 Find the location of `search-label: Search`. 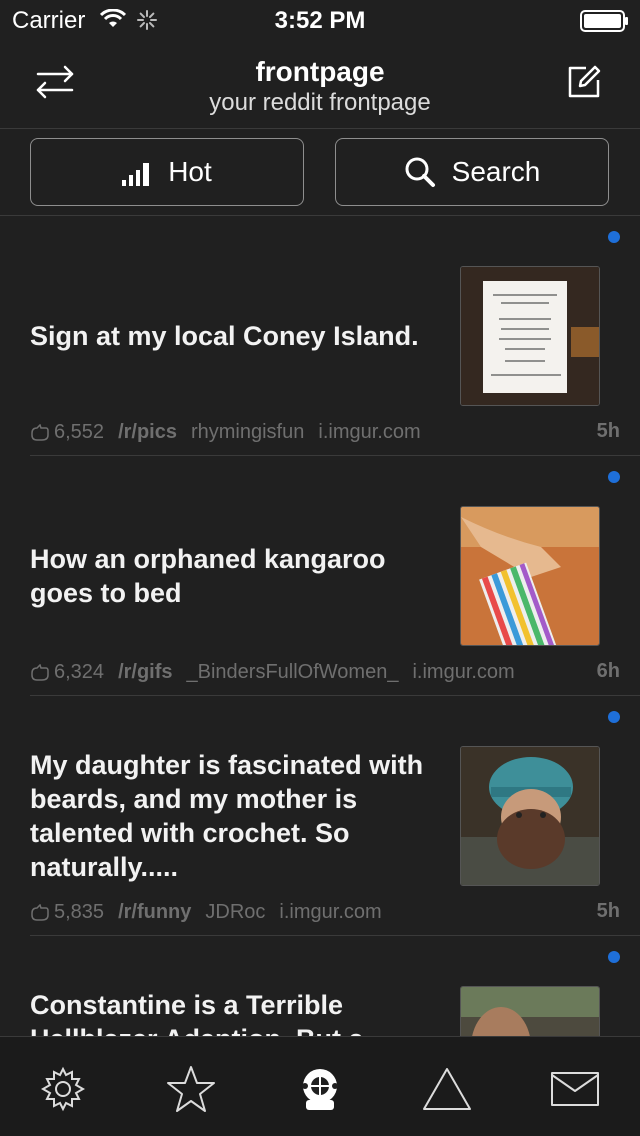

search-label: Search is located at coordinates (496, 171).